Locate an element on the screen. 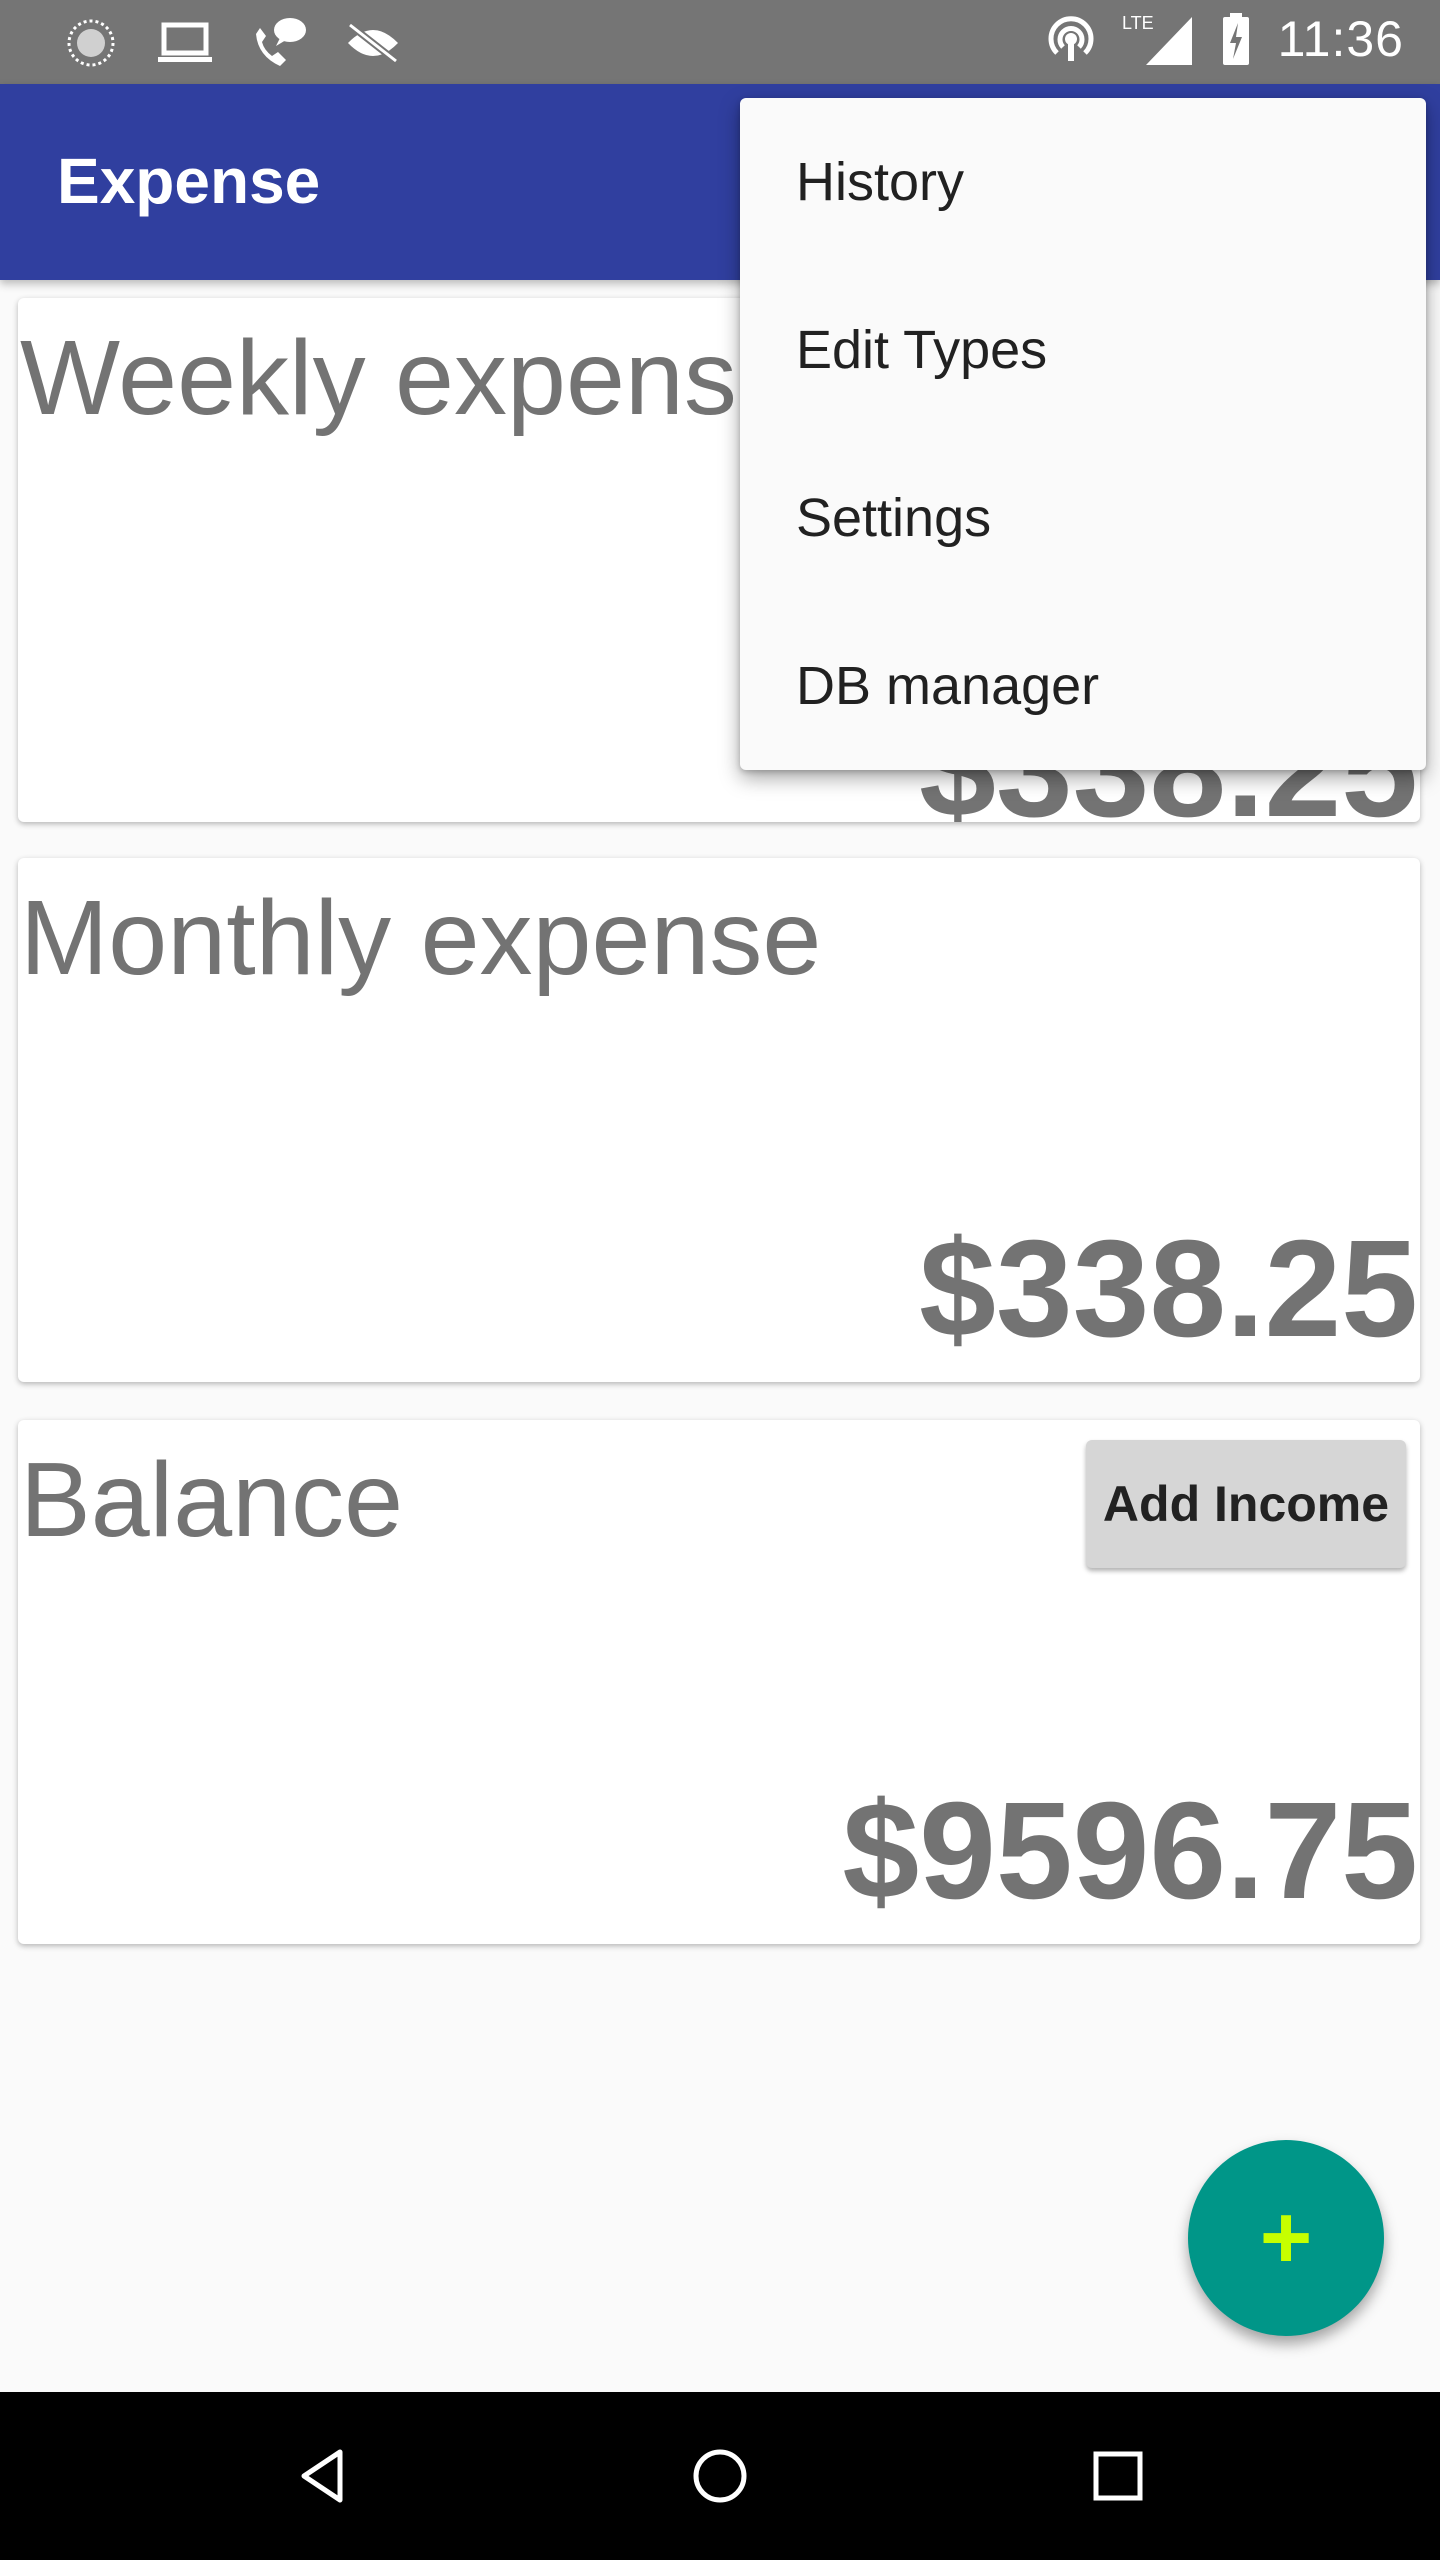 Image resolution: width=1440 pixels, height=2560 pixels. menu-item-db-manager: DB manager is located at coordinates (1083, 686).